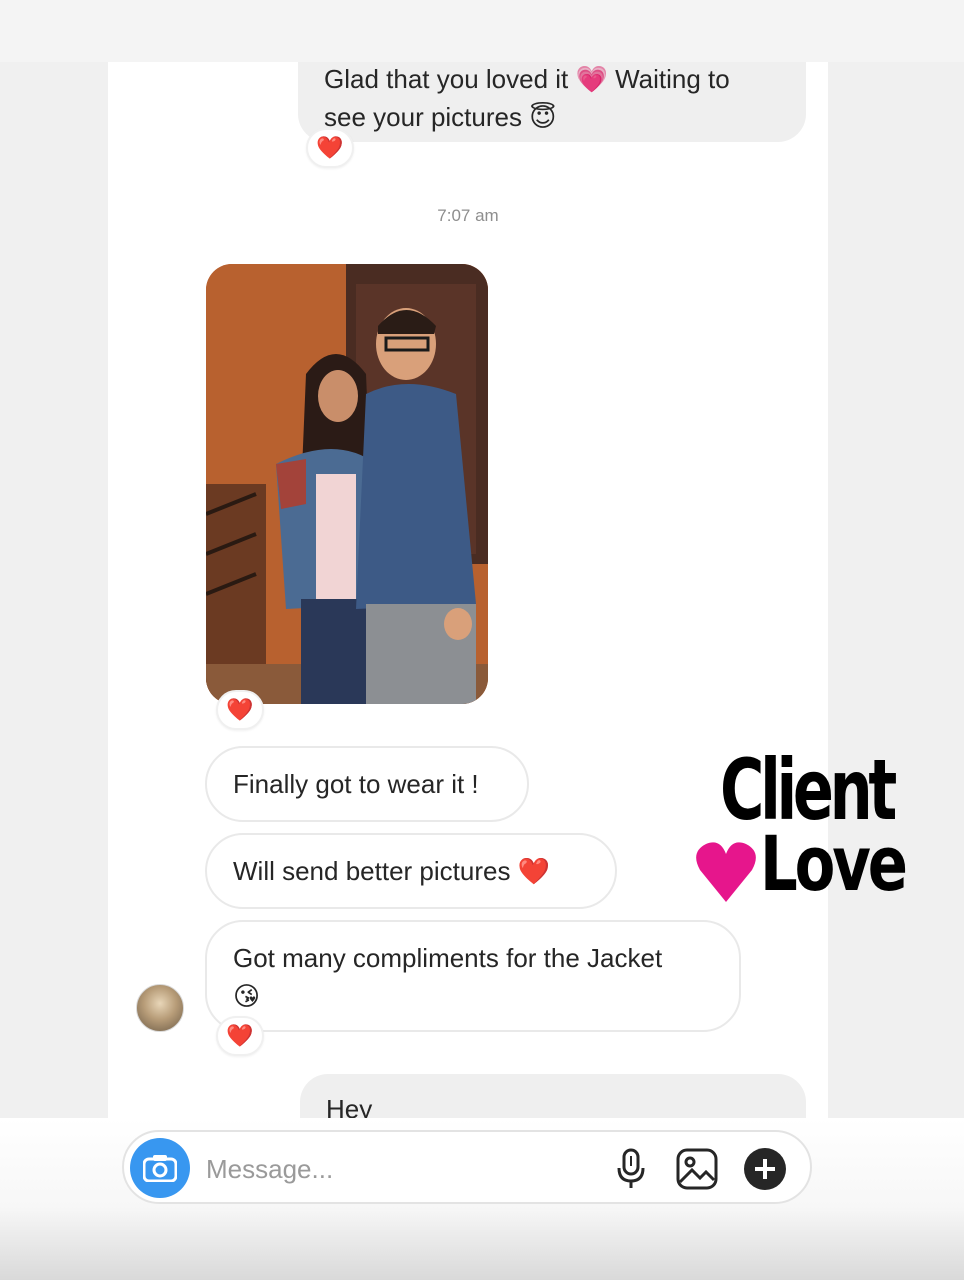 This screenshot has height=1280, width=964. What do you see at coordinates (896, 640) in the screenshot?
I see `background-right` at bounding box center [896, 640].